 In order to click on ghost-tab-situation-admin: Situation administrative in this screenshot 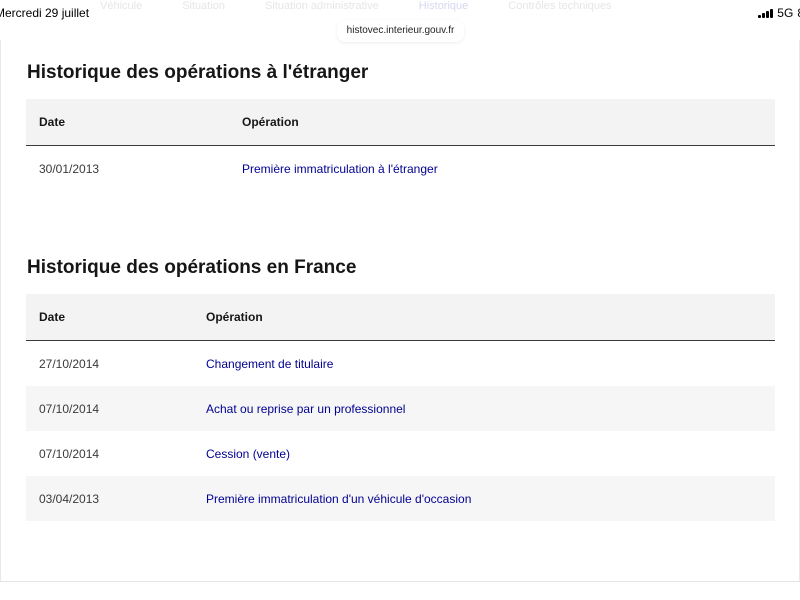, I will do `click(322, 10)`.